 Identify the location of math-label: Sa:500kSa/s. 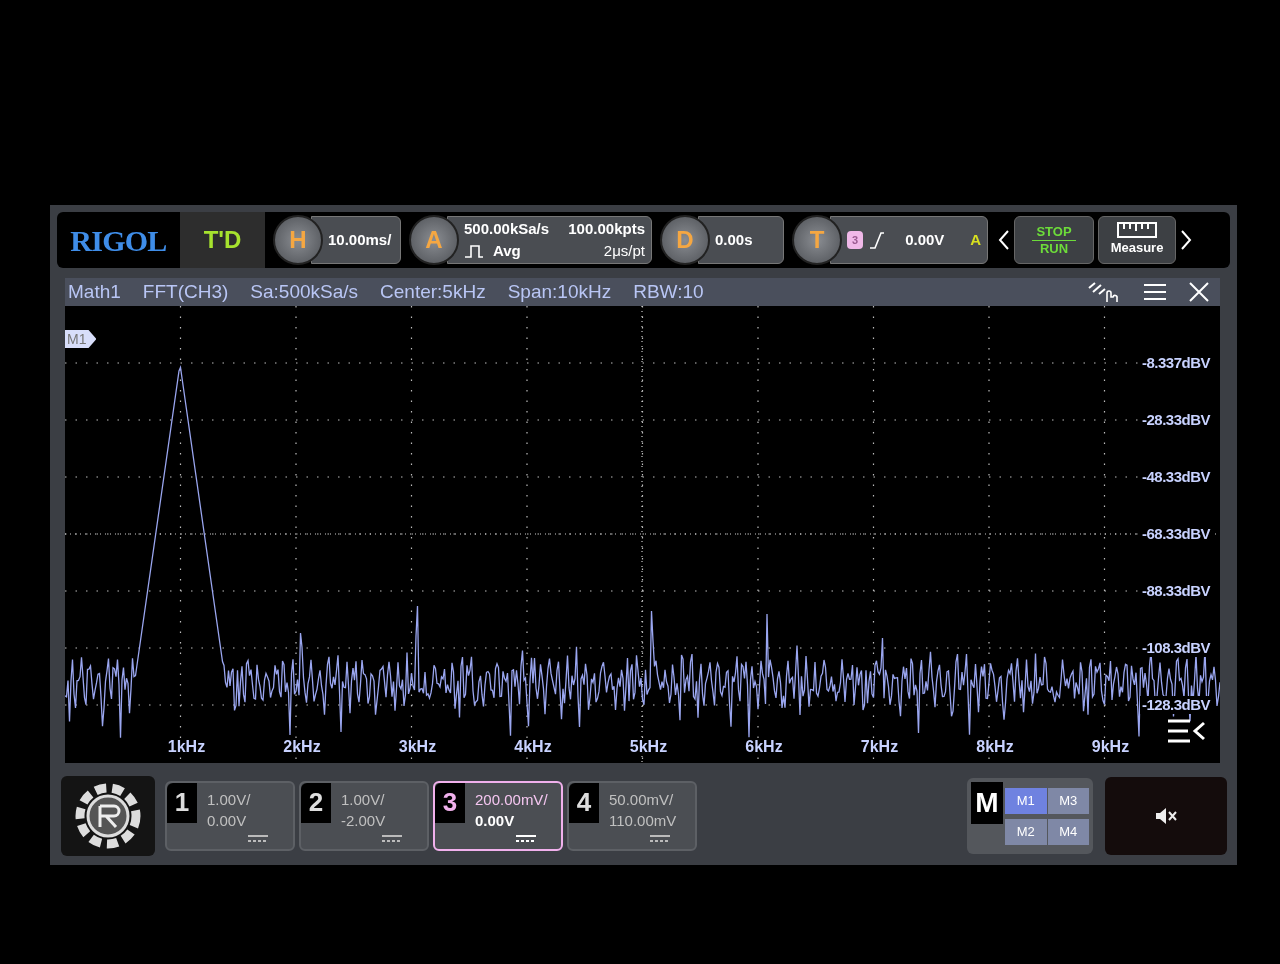
(304, 291).